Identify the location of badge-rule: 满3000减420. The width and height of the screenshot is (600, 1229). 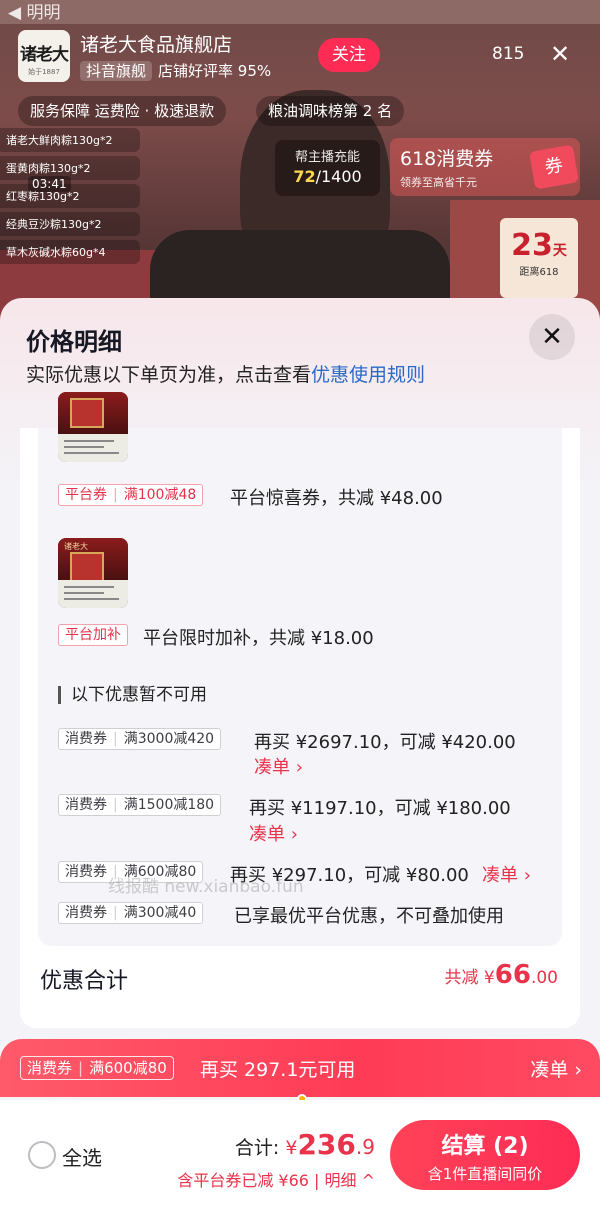
(169, 739).